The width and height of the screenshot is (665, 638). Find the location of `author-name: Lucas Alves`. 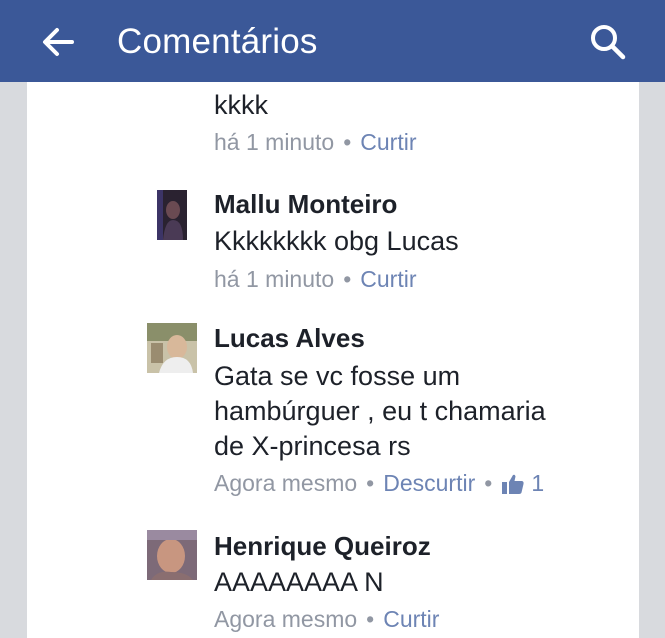

author-name: Lucas Alves is located at coordinates (289, 338).